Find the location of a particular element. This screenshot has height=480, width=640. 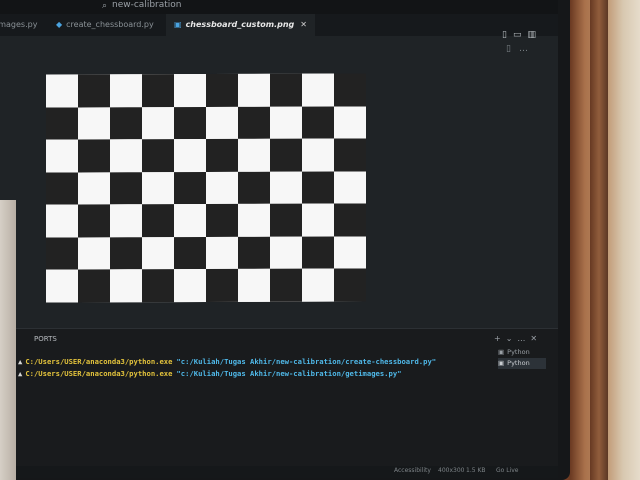

terminal-icon: ▣ is located at coordinates (501, 363).